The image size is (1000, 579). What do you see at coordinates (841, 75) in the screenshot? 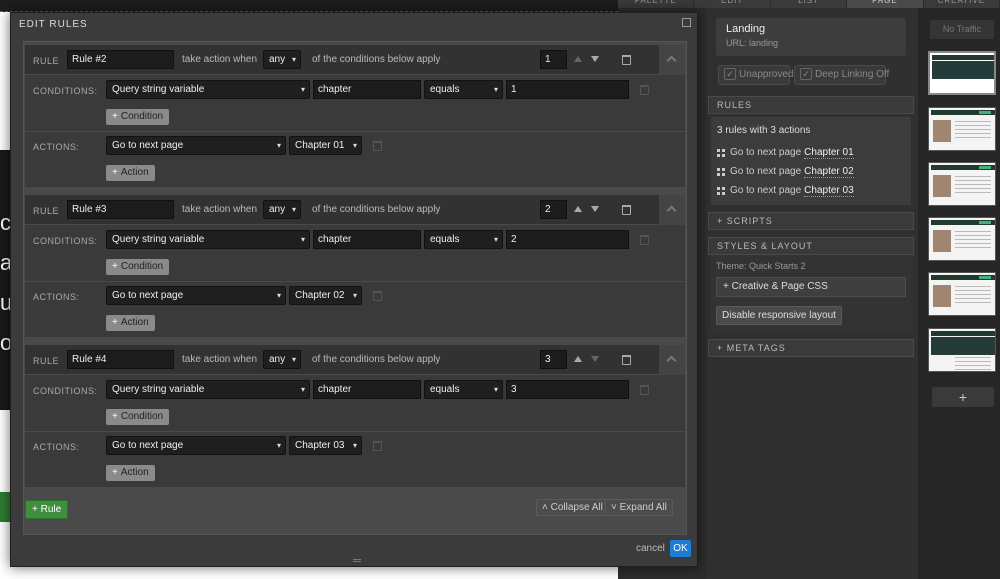
I see `deep-linking-toggle: ✓ Deep Linking Off` at bounding box center [841, 75].